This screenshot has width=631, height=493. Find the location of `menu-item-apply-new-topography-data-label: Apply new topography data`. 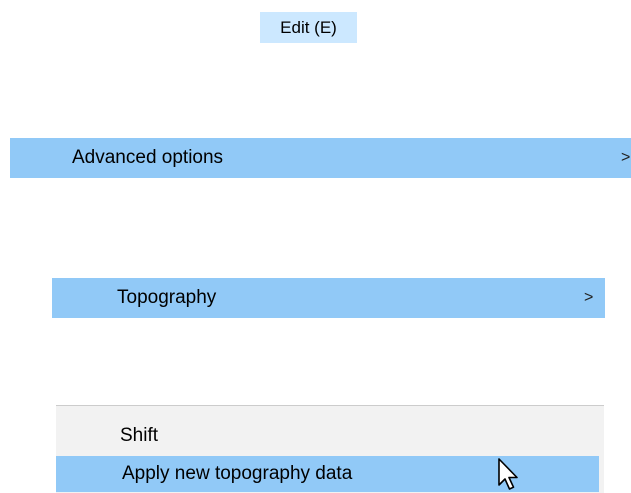

menu-item-apply-new-topography-data-label: Apply new topography data is located at coordinates (237, 473).